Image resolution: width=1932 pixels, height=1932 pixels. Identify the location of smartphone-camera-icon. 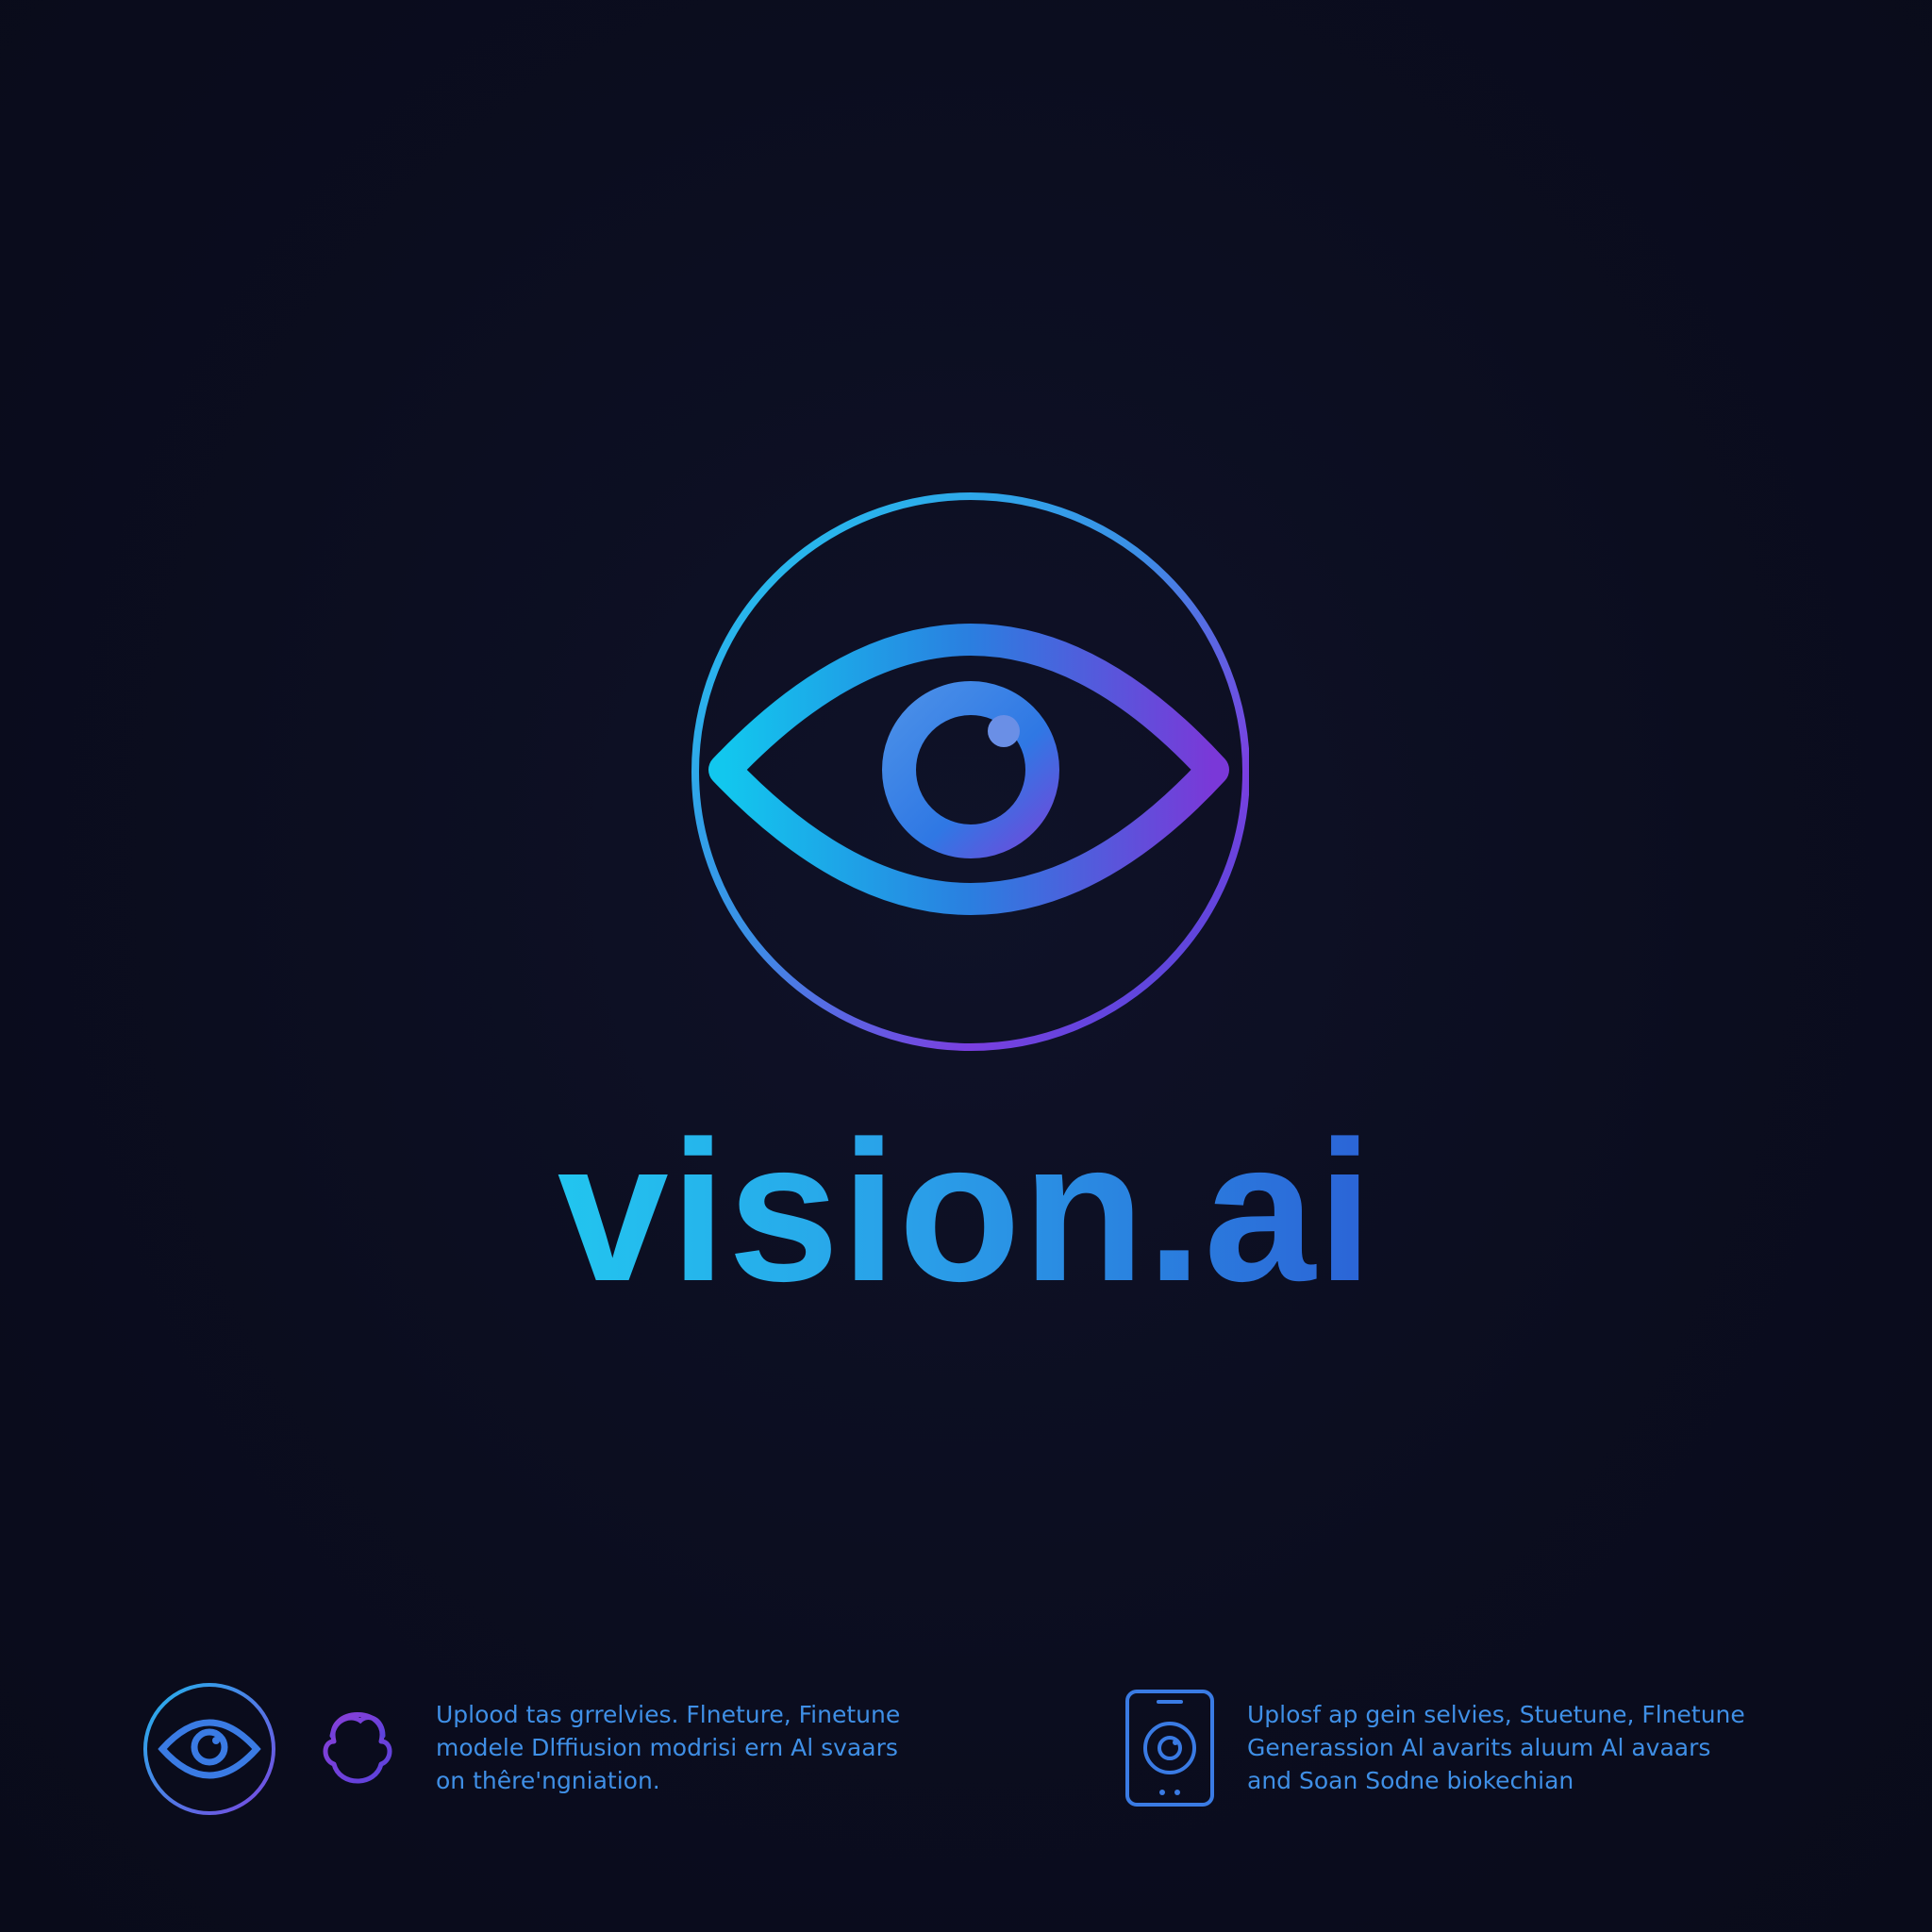
(1169, 1748).